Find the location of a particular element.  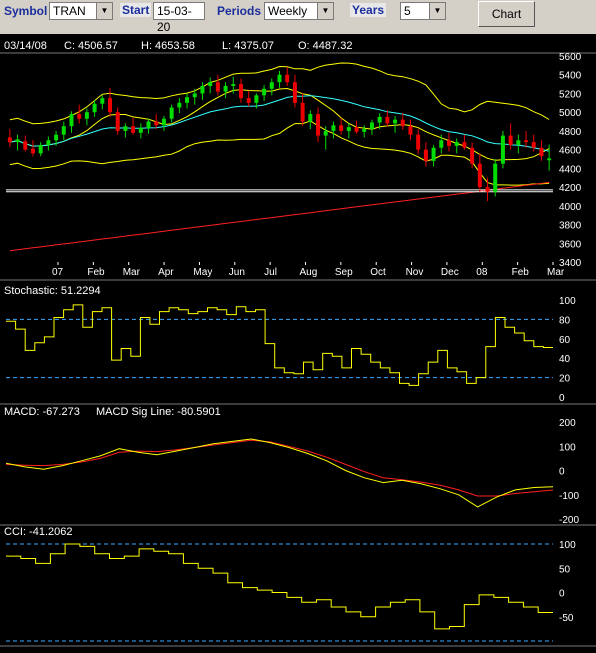

x-tick-label: Jun is located at coordinates (237, 272).